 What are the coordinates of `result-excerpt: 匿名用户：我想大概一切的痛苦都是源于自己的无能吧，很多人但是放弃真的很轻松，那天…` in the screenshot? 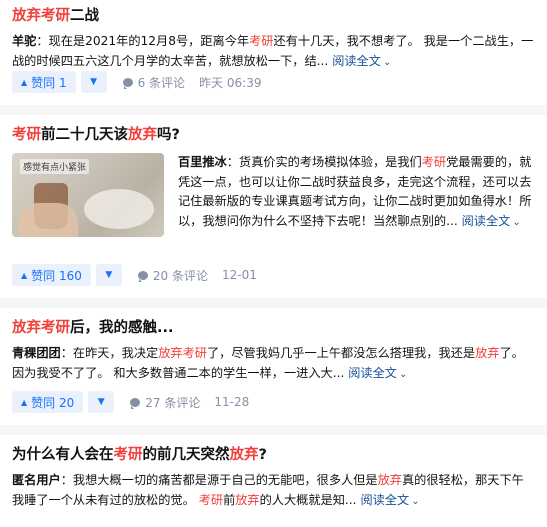 It's located at (273, 490).